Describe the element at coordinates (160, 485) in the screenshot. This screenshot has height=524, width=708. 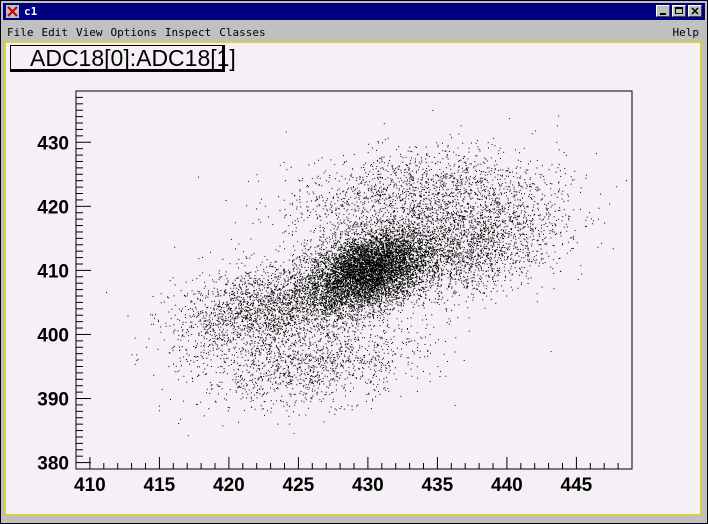
I see `x-tick-label: 415` at that location.